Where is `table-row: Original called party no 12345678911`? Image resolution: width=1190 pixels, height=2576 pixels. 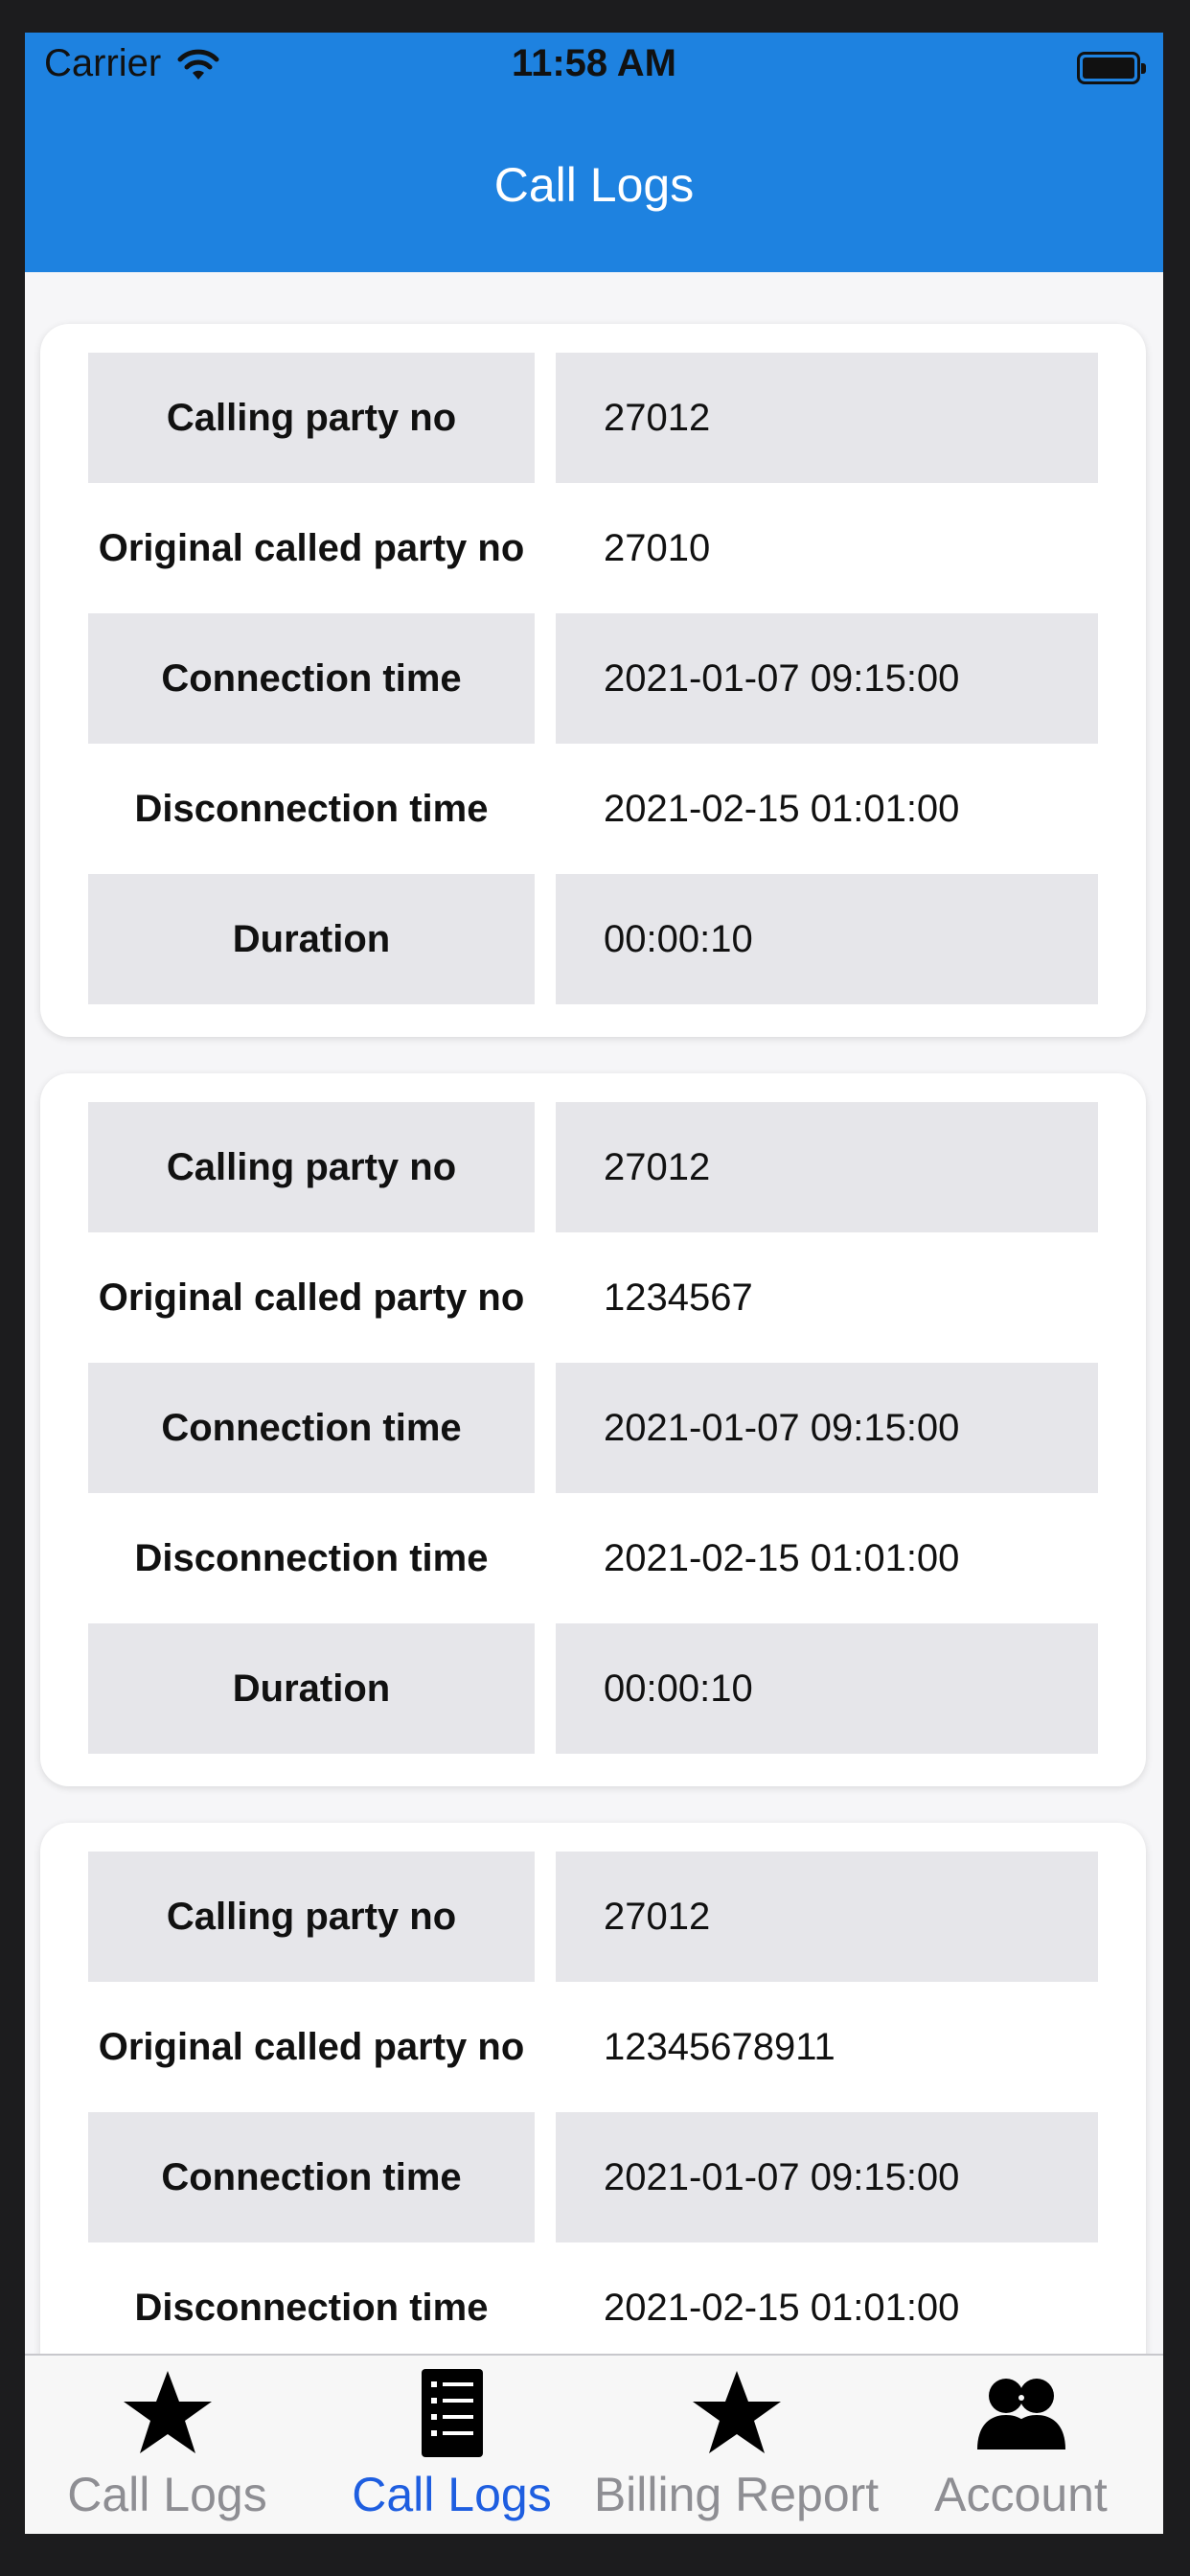
table-row: Original called party no 12345678911 is located at coordinates (593, 2047).